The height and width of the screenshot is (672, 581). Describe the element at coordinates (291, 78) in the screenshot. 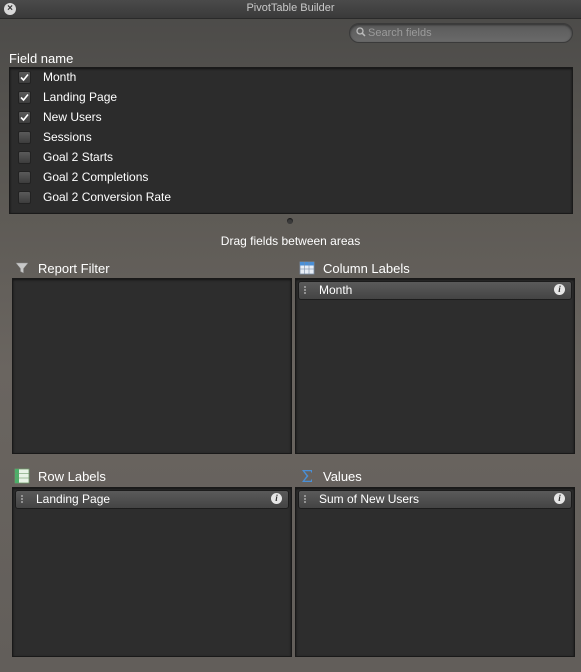

I see `field-row-month: Month` at that location.